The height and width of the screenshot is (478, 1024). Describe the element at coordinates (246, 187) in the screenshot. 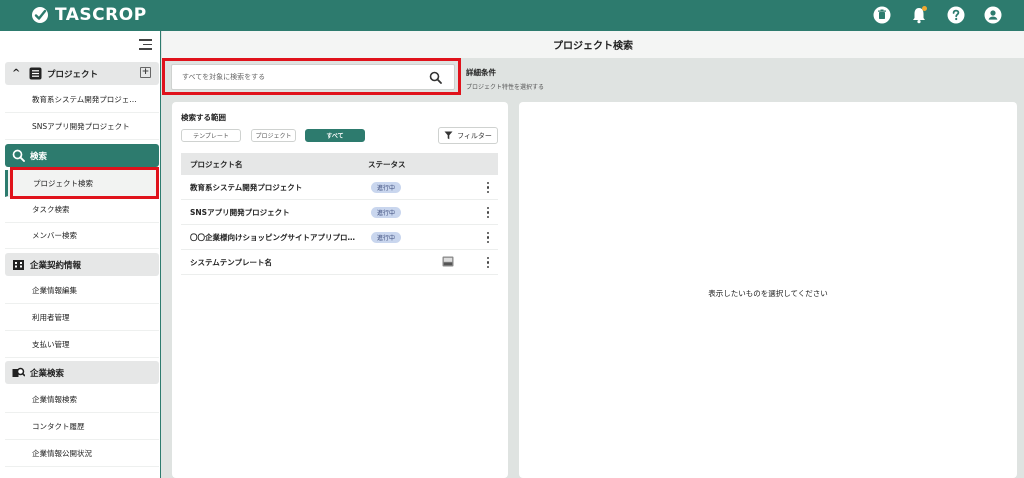

I see `project-name: 教育系システム開発プロジェクト` at that location.